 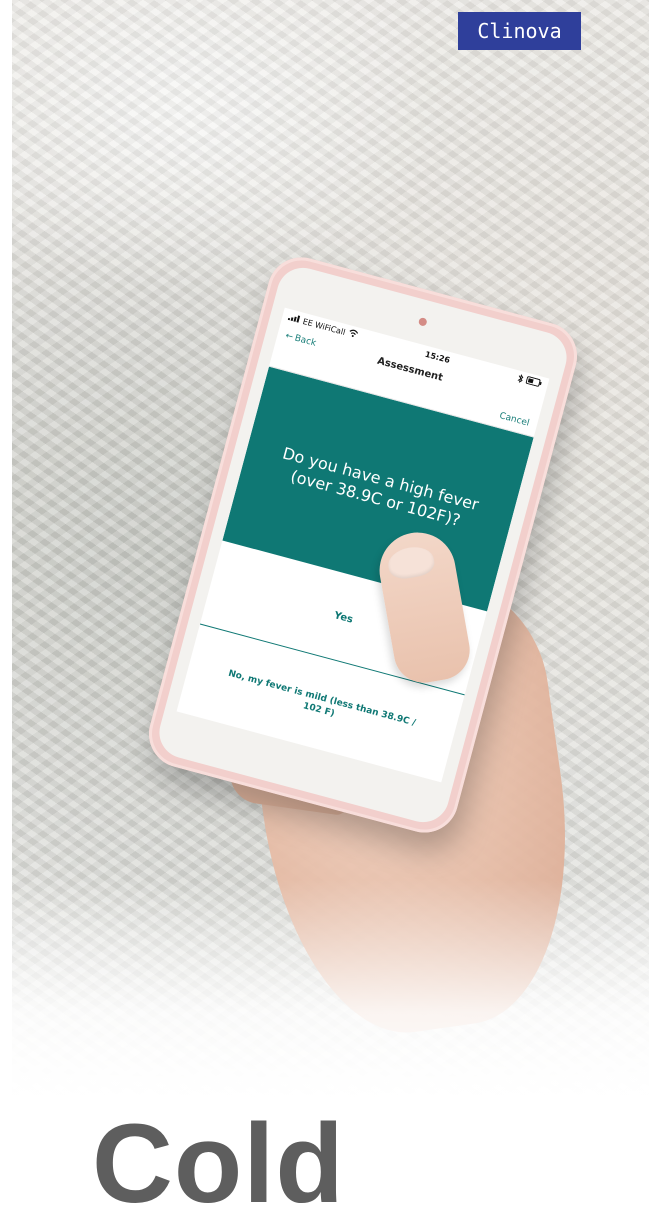 What do you see at coordinates (411, 562) in the screenshot?
I see `thumbnail` at bounding box center [411, 562].